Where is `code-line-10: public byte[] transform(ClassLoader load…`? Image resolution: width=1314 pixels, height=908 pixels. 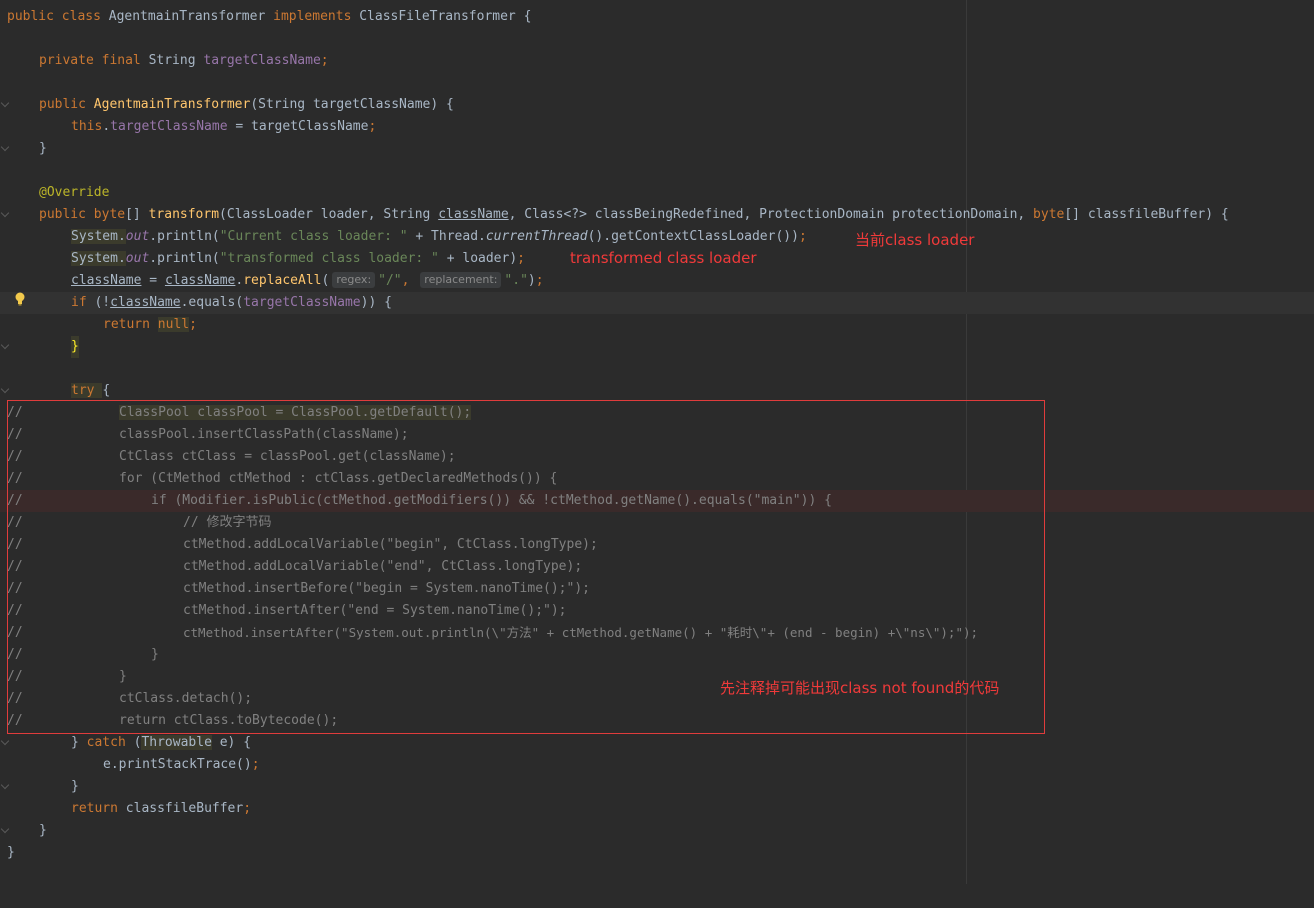 code-line-10: public byte[] transform(ClassLoader load… is located at coordinates (657, 215).